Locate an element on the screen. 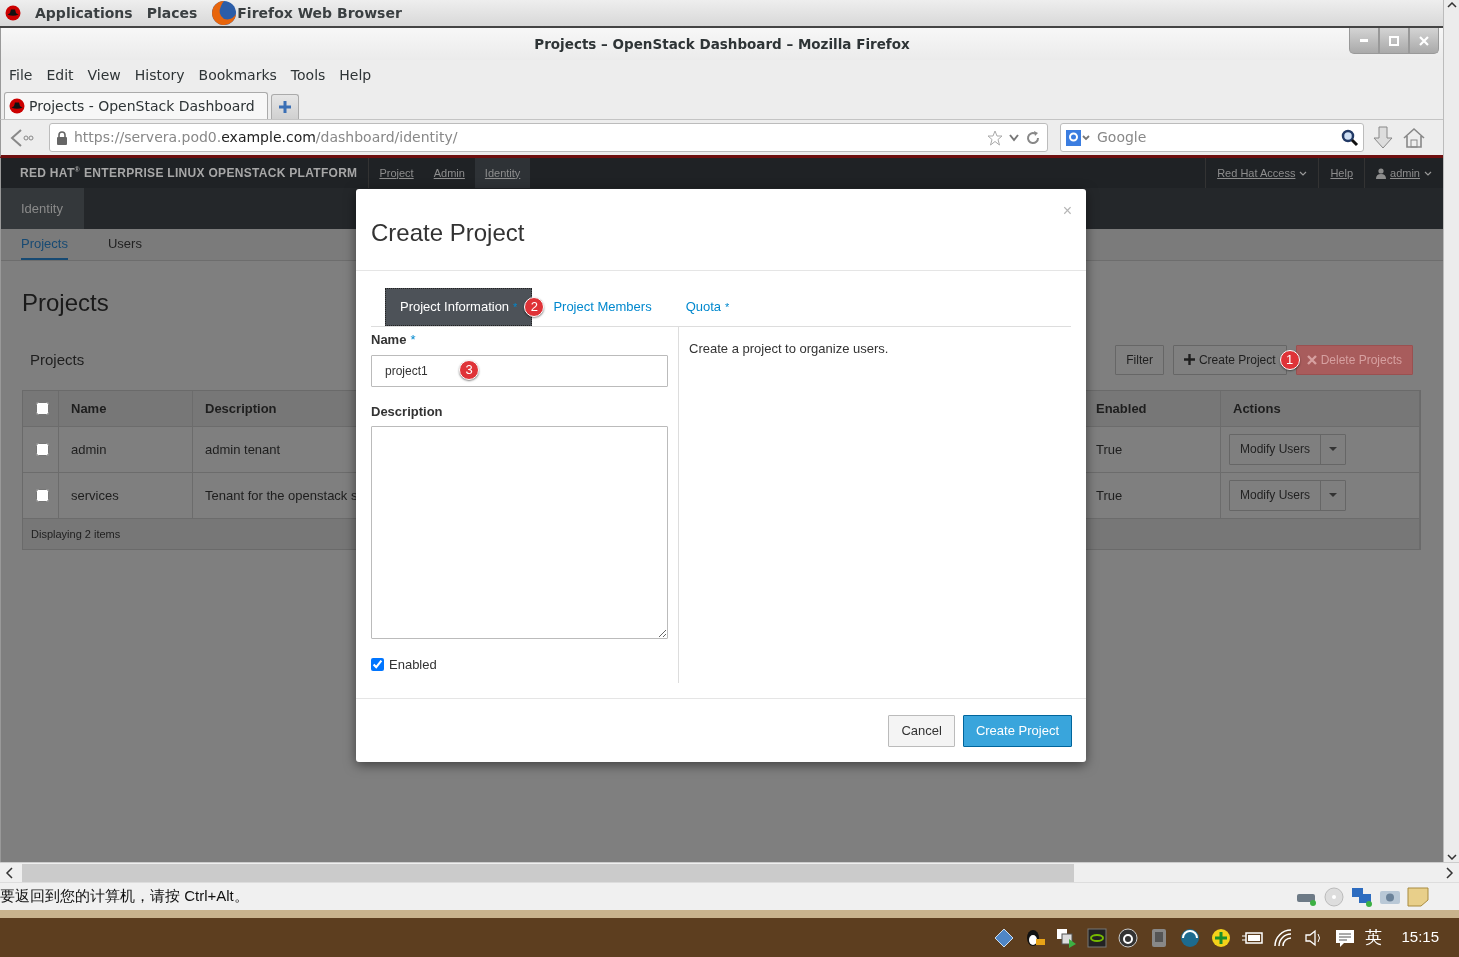 The image size is (1459, 957). cancel-button: Cancel is located at coordinates (921, 730).